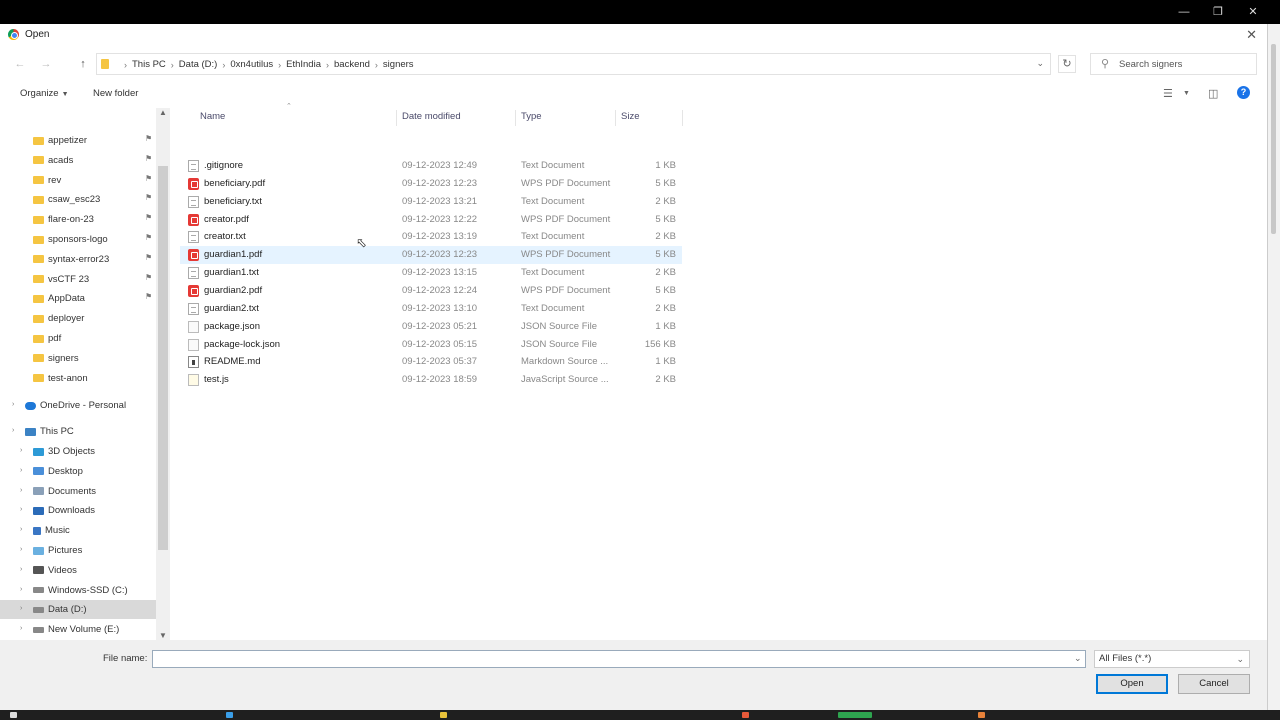 This screenshot has width=1280, height=720. I want to click on back-icon: ←, so click(20, 64).